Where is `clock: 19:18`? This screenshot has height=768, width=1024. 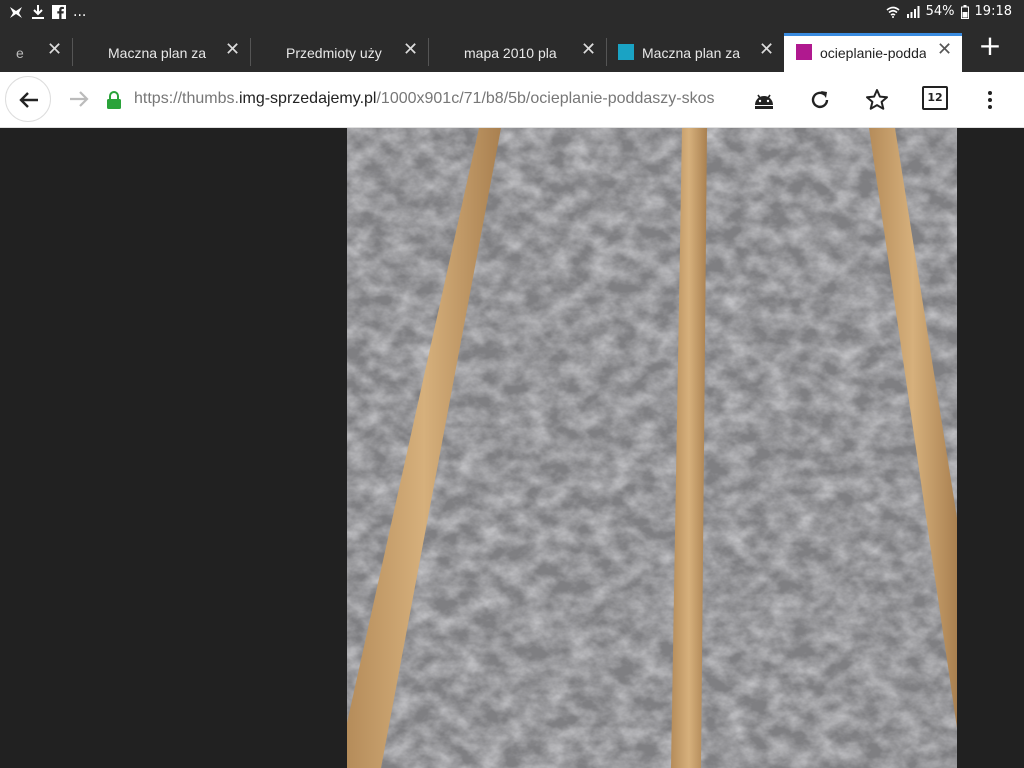
clock: 19:18 is located at coordinates (993, 11).